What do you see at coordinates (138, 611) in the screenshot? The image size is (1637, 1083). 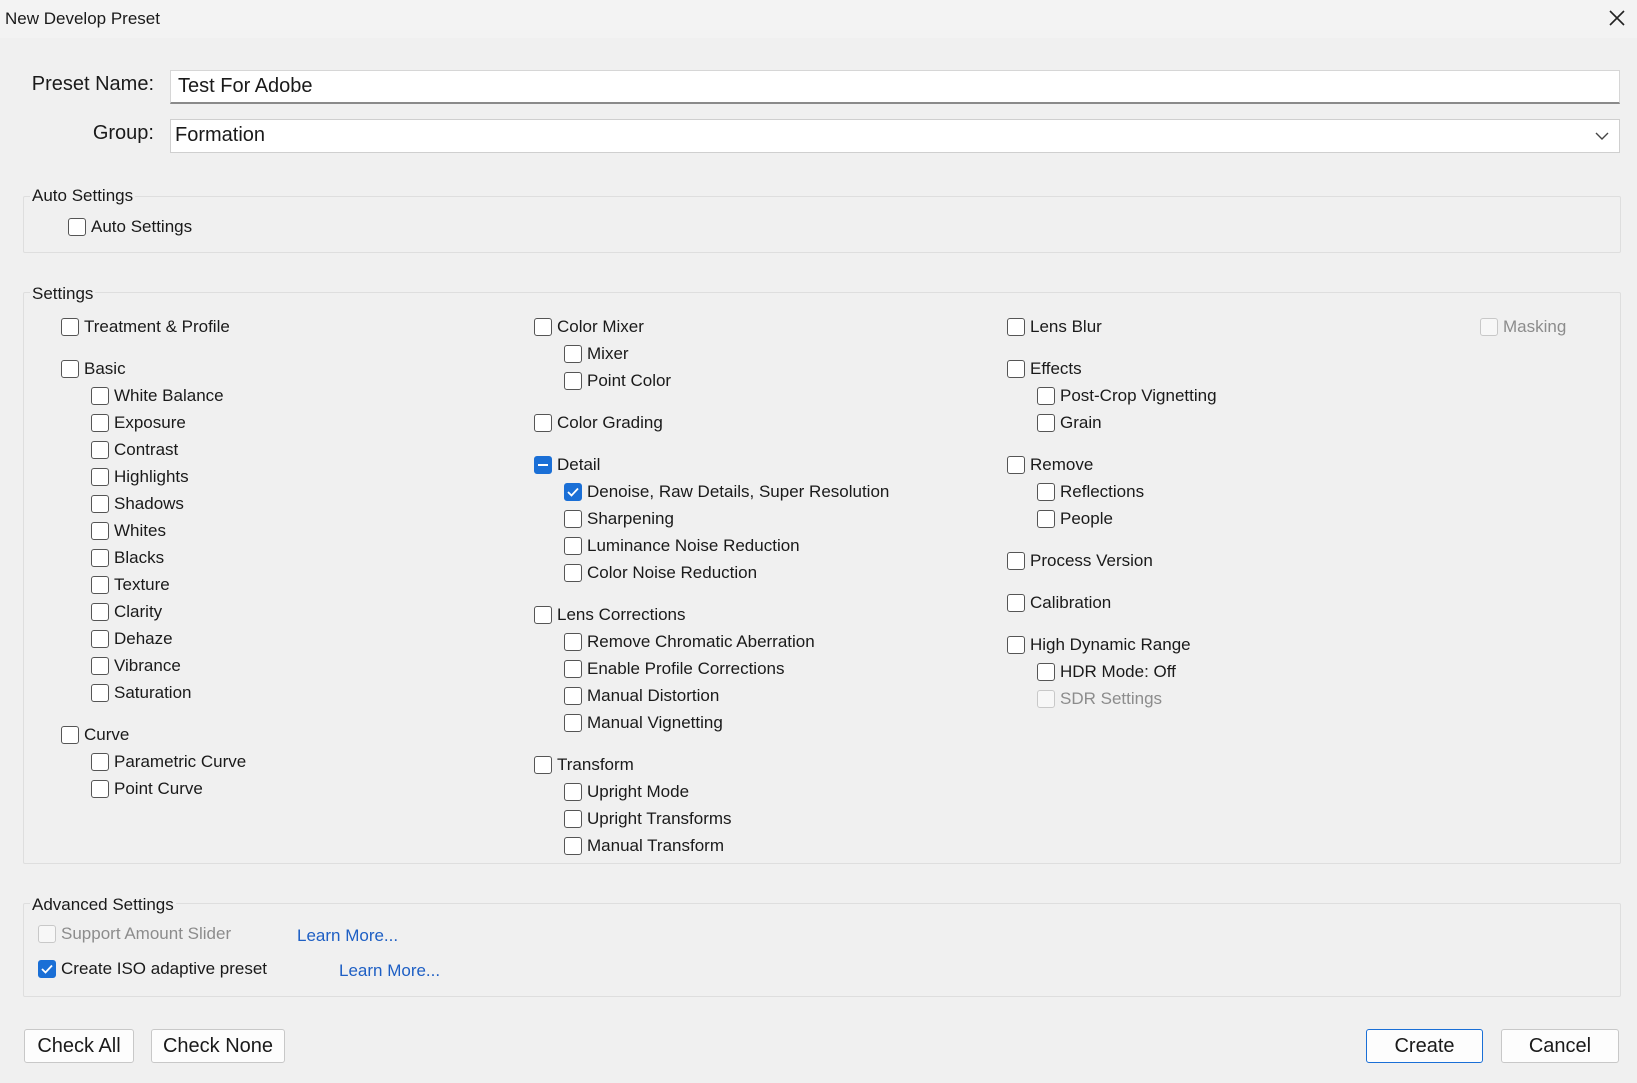 I see `checkbox-label: Clarity` at bounding box center [138, 611].